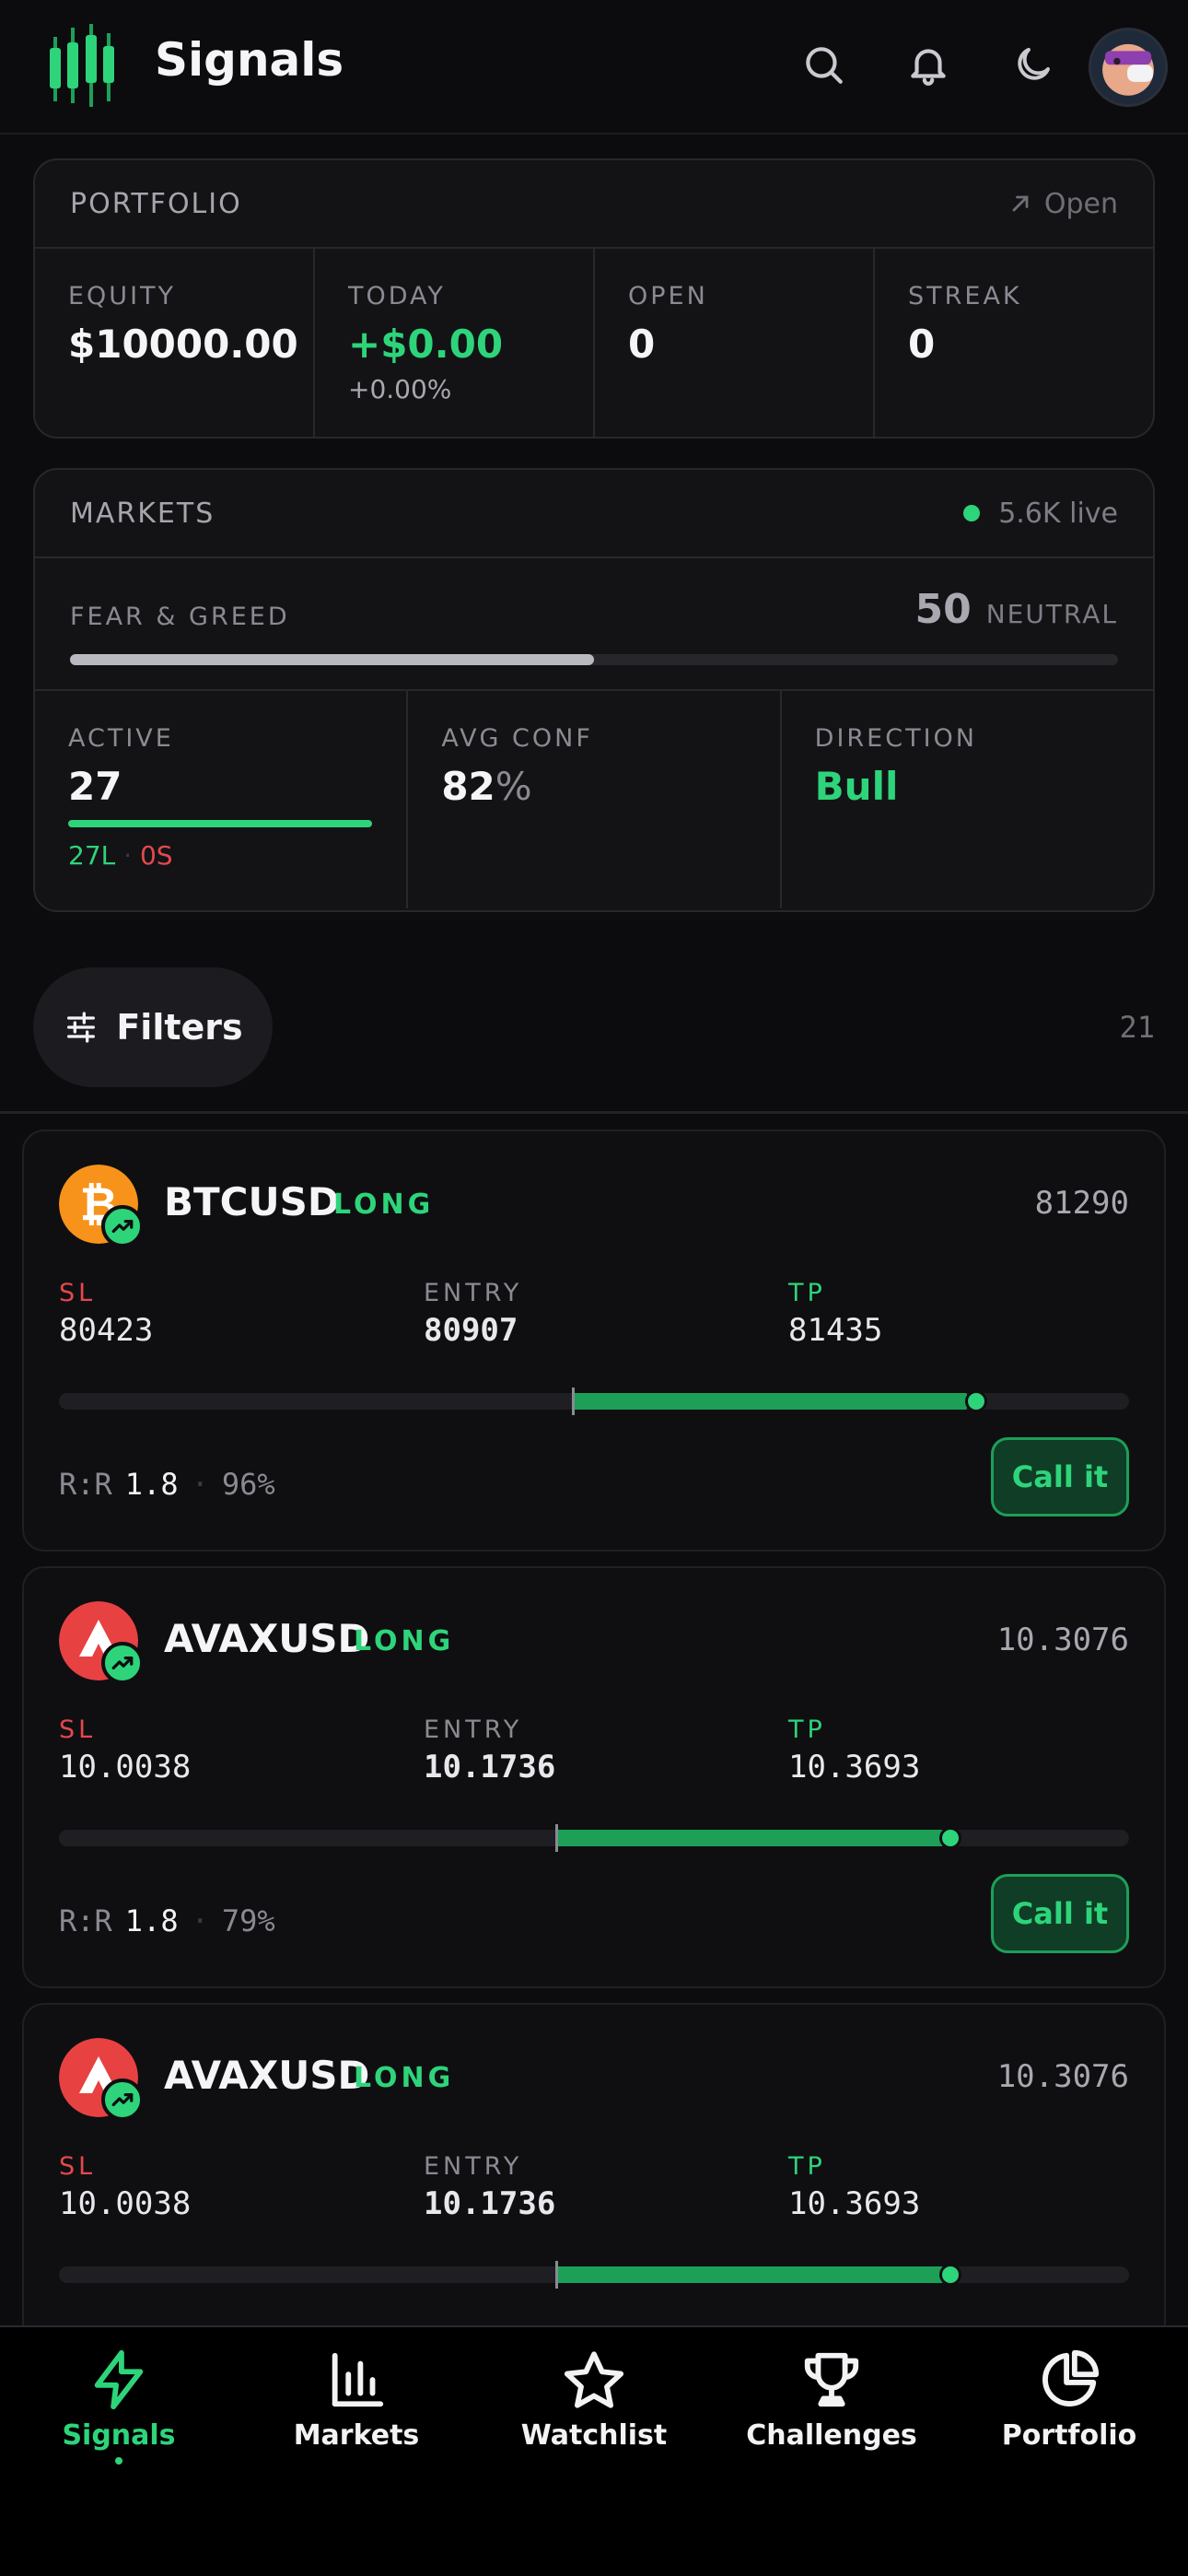 The width and height of the screenshot is (1188, 2576). What do you see at coordinates (835, 1330) in the screenshot?
I see `tp-value: 81435` at bounding box center [835, 1330].